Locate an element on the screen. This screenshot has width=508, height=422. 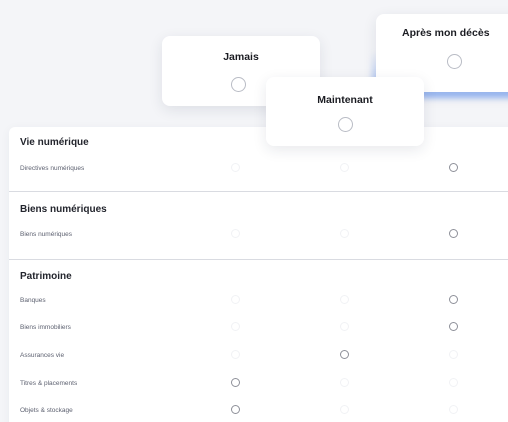
radio-biens-after-death is located at coordinates (453, 233).